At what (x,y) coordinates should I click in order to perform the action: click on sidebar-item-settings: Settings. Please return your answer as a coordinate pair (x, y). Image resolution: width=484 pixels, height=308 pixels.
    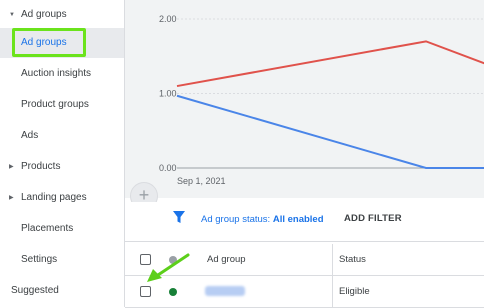
    Looking at the image, I should click on (62, 260).